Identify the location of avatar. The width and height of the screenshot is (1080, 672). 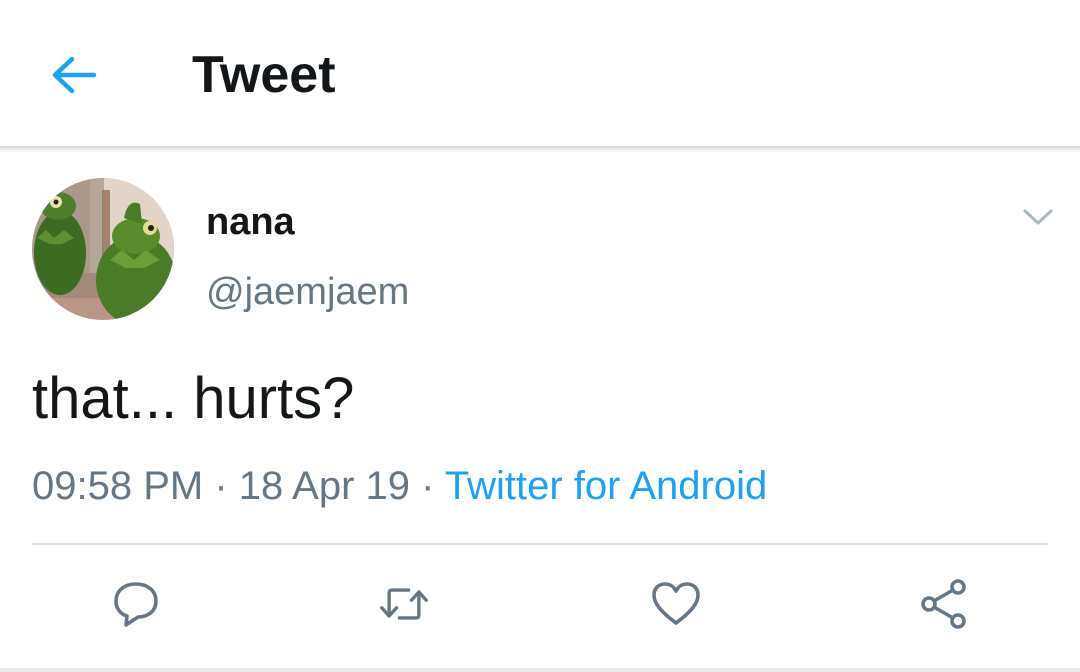
(103, 249).